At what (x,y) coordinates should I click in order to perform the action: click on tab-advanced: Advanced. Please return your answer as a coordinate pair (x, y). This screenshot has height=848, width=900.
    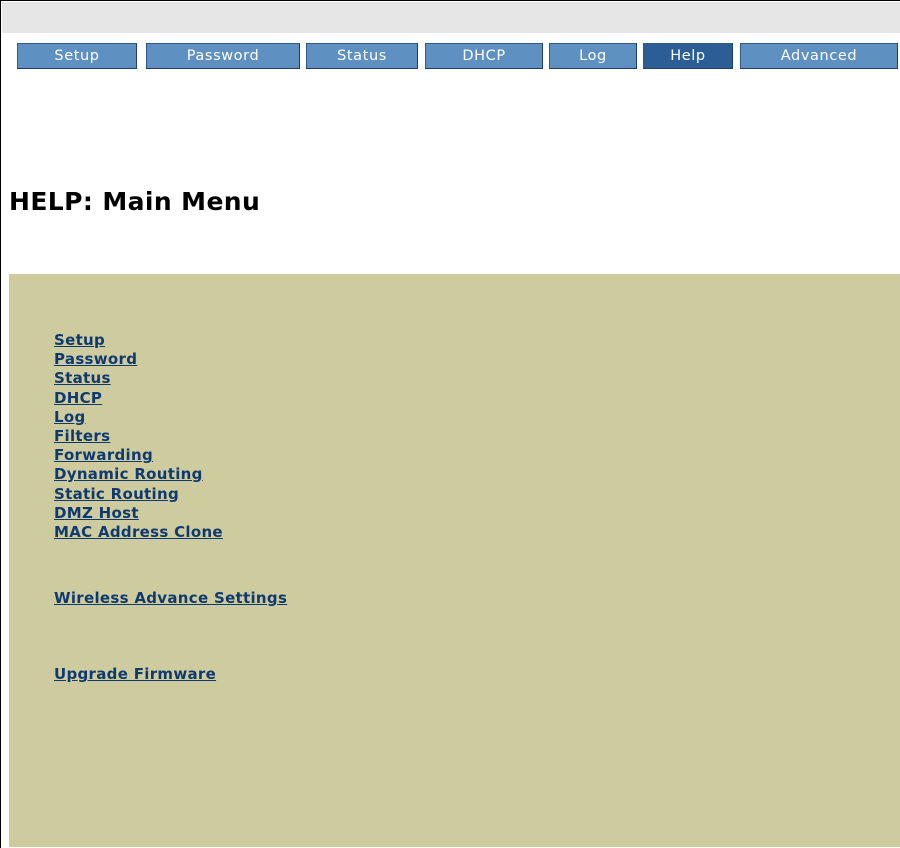
    Looking at the image, I should click on (819, 56).